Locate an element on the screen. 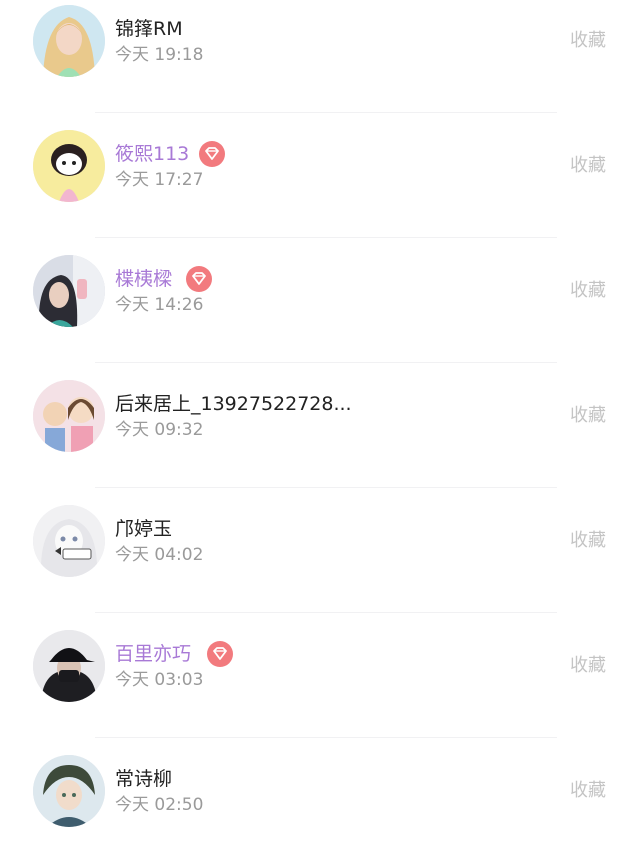 This screenshot has width=640, height=862. timestamp: 今天 03:03 is located at coordinates (159, 680).